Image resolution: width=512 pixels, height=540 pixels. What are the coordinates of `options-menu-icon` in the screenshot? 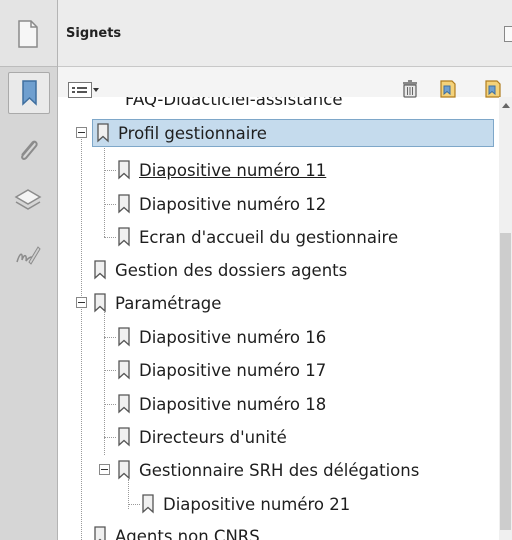 It's located at (79, 90).